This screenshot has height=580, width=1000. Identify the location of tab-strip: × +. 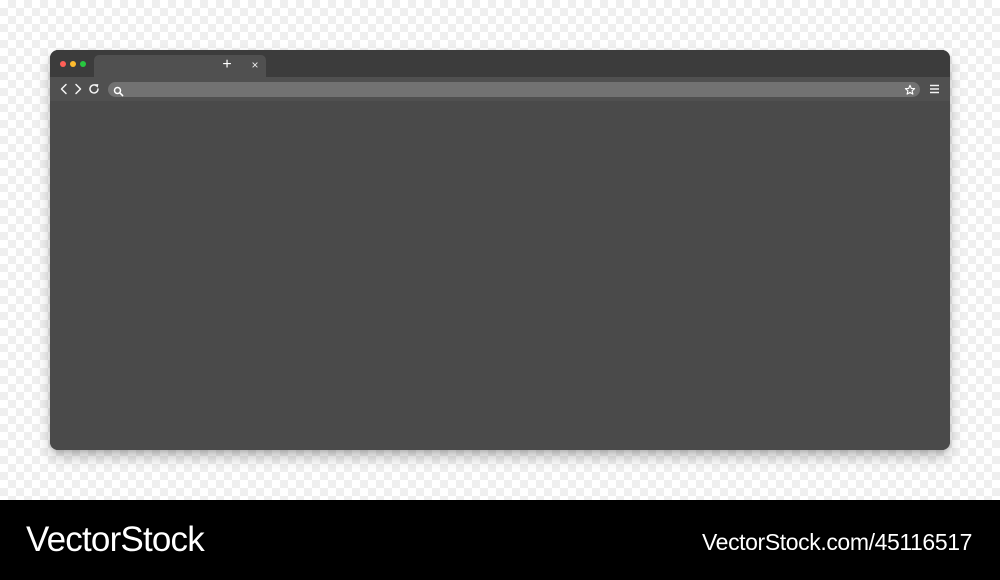
(500, 63).